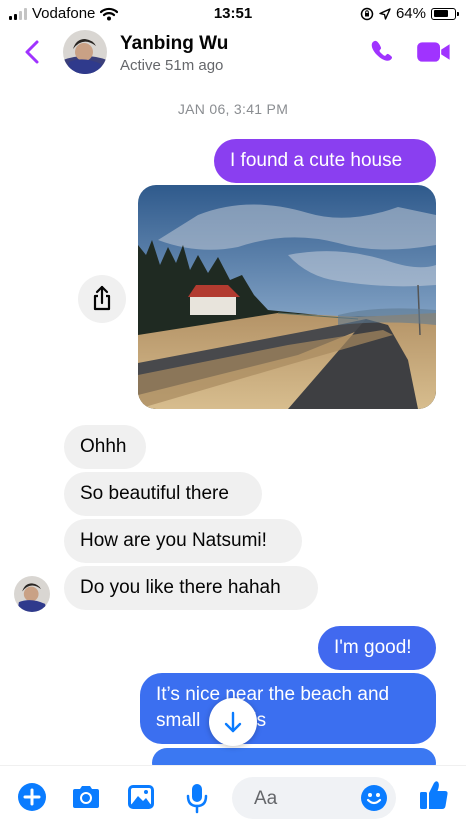 The width and height of the screenshot is (466, 830). I want to click on system-indicators: 64%, so click(409, 13).